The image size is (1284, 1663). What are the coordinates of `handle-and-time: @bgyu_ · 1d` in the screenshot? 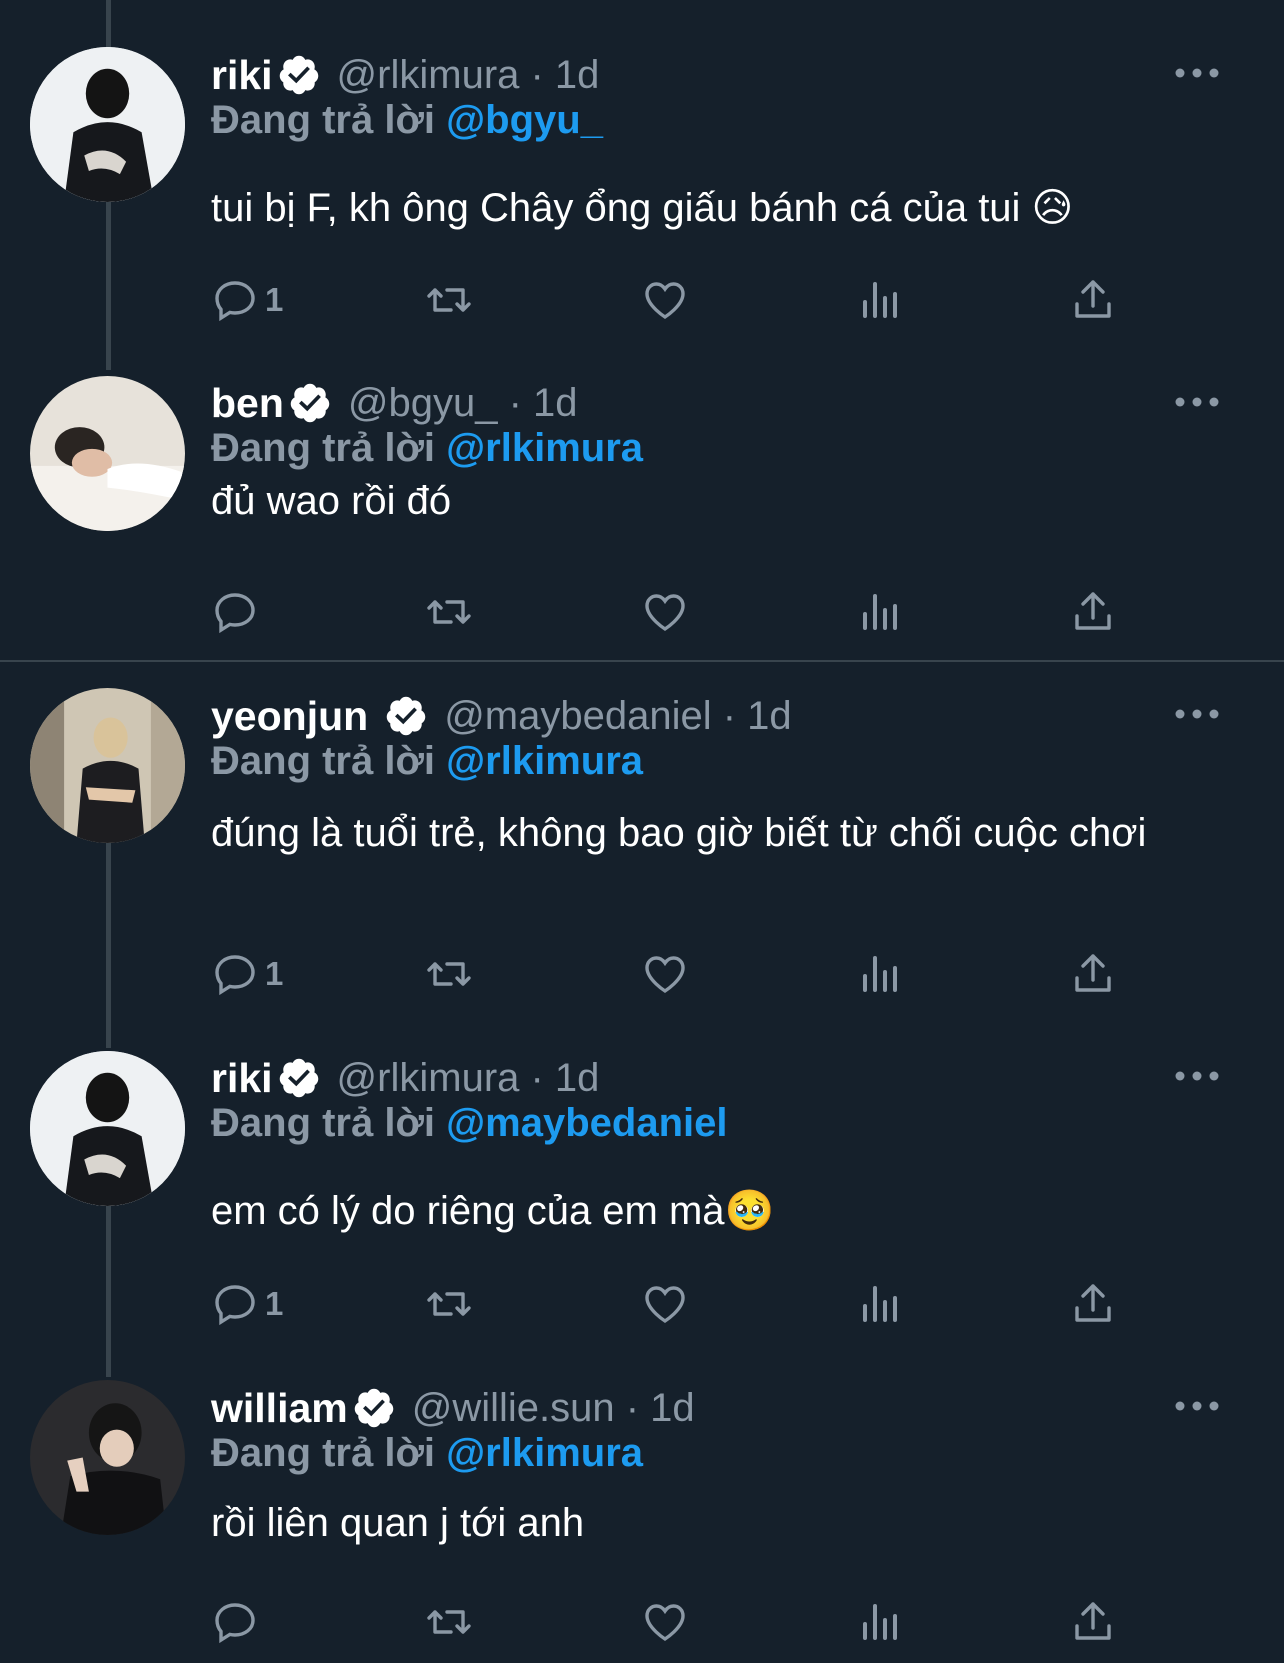 It's located at (463, 403).